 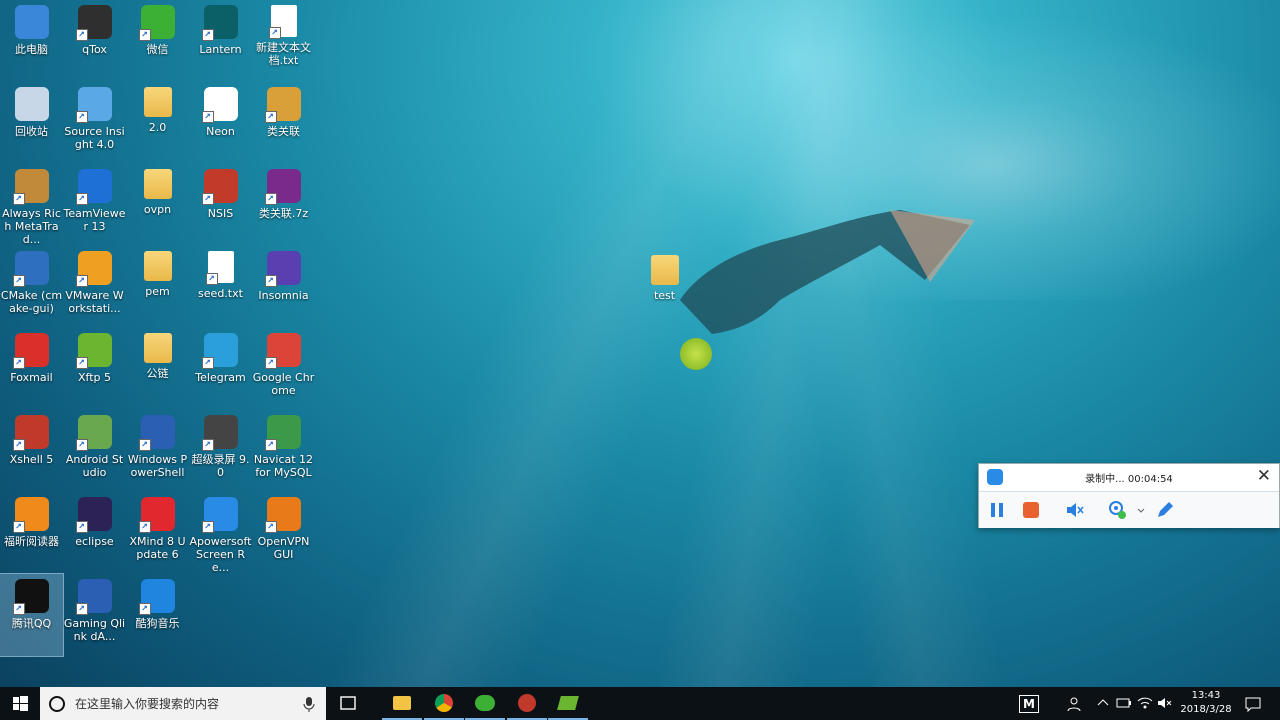 What do you see at coordinates (568, 703) in the screenshot?
I see `taskbar-xftp` at bounding box center [568, 703].